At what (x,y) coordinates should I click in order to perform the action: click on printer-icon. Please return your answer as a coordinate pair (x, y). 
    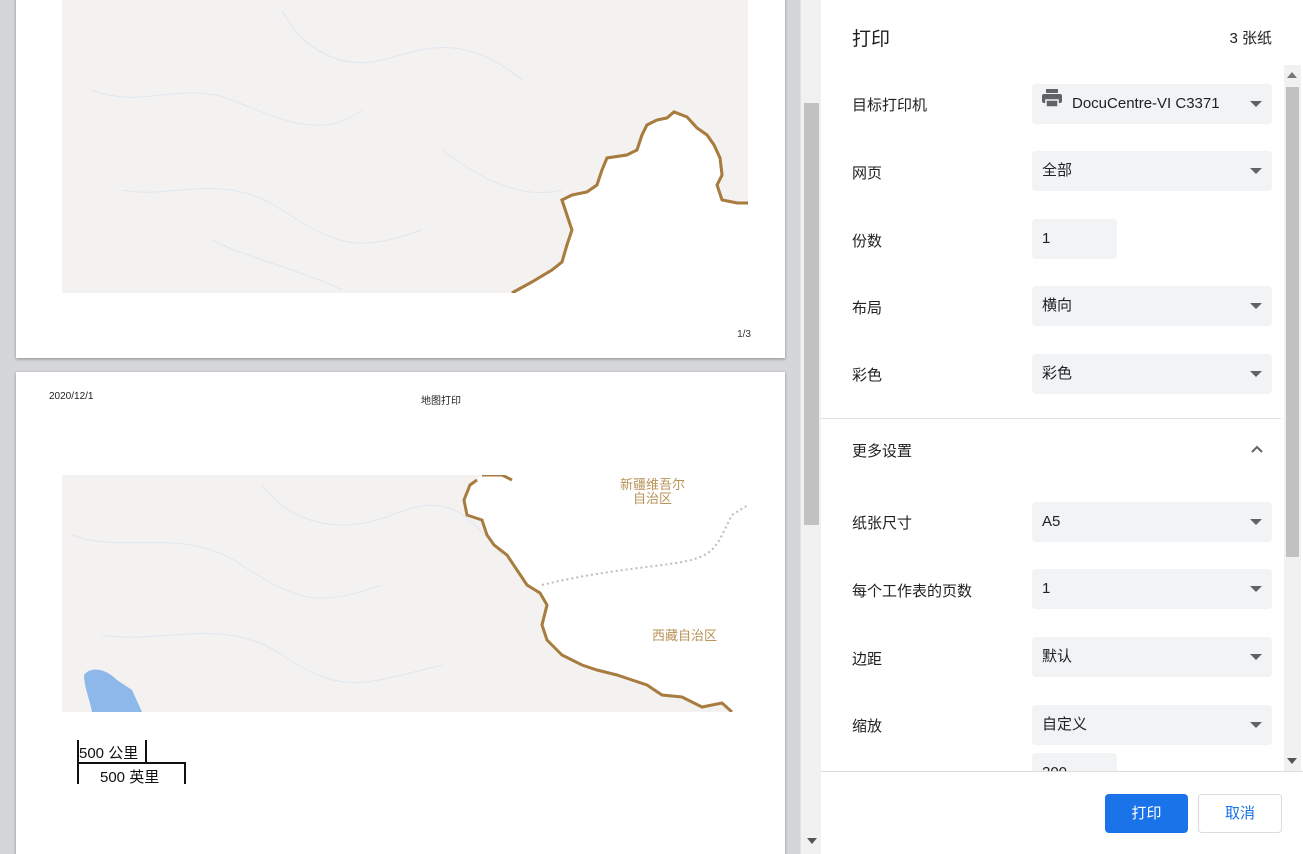
    Looking at the image, I should click on (1052, 103).